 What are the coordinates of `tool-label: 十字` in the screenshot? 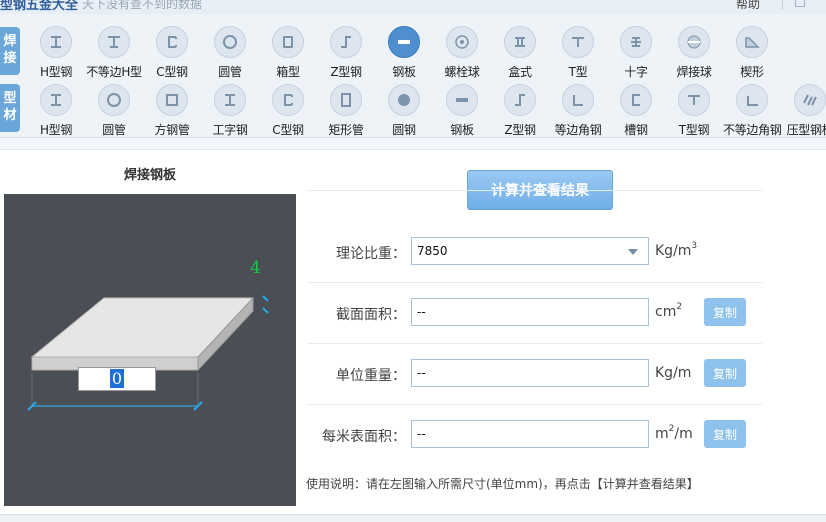 It's located at (636, 72).